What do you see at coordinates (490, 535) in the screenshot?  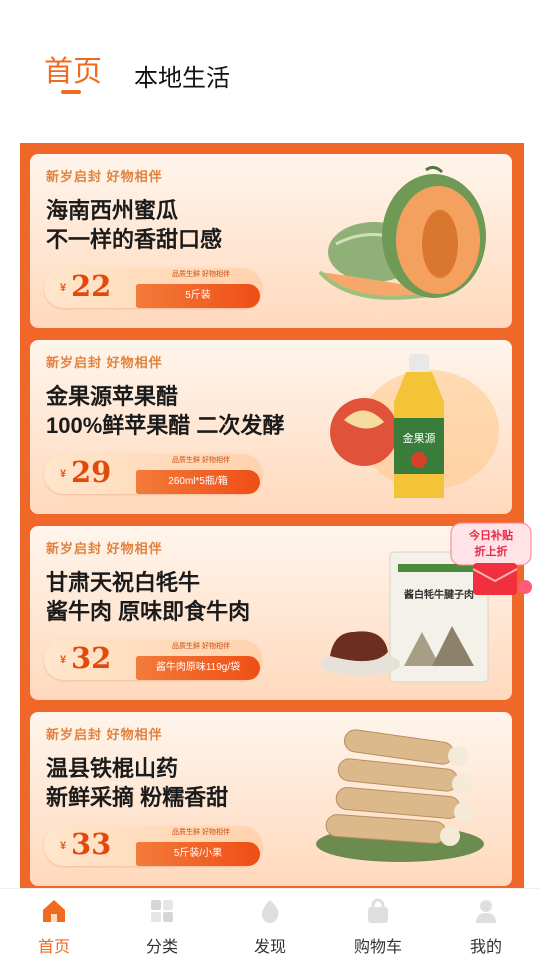 I see `coupon-line1: 今日补贴` at bounding box center [490, 535].